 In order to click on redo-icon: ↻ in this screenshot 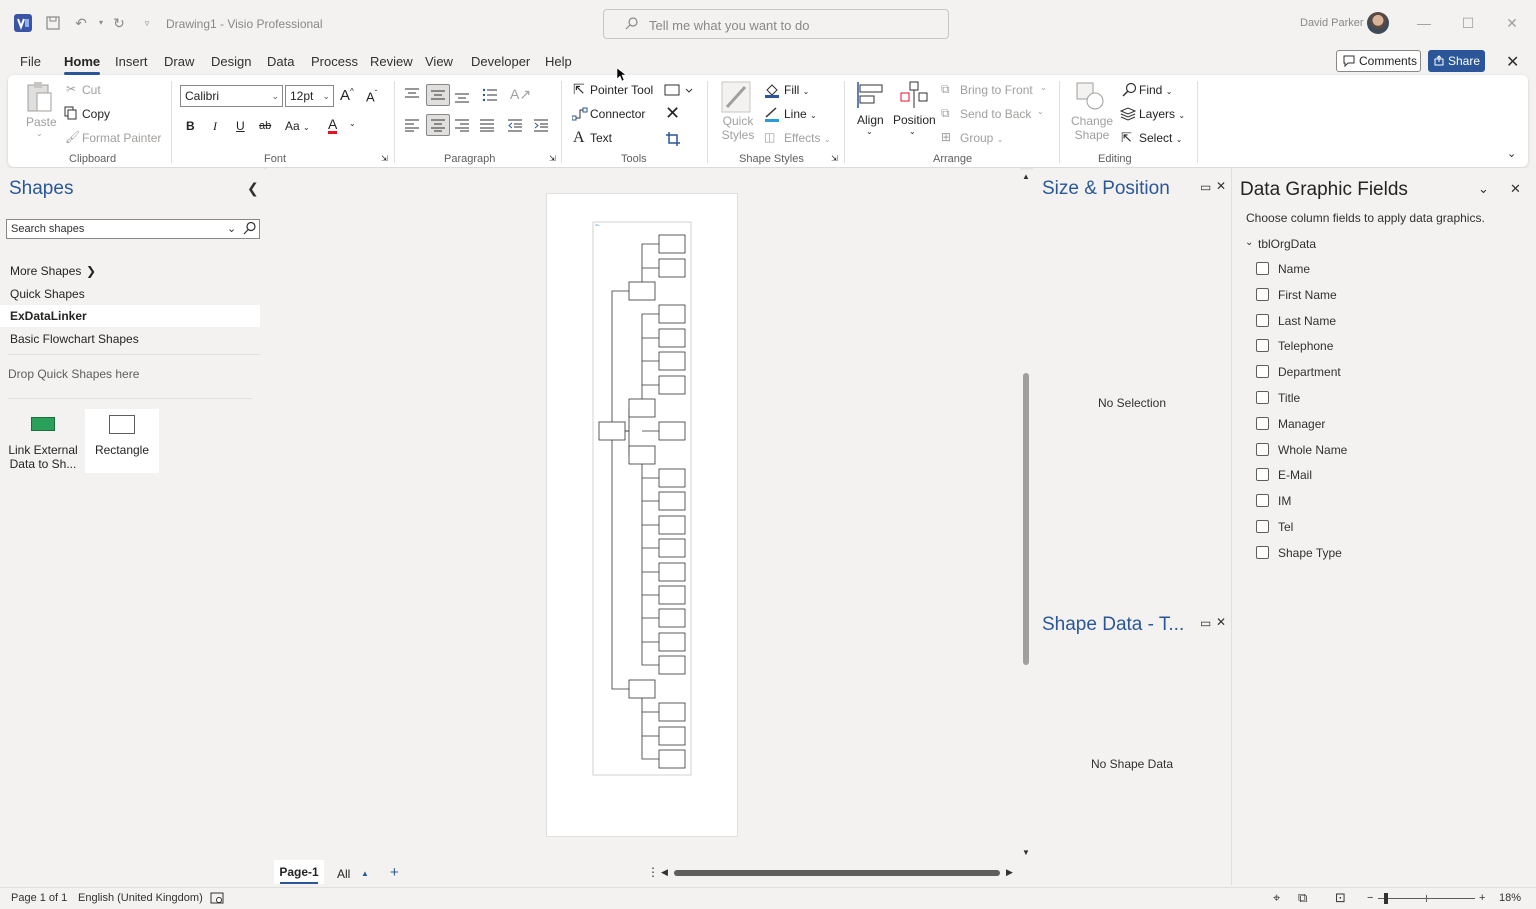, I will do `click(119, 23)`.